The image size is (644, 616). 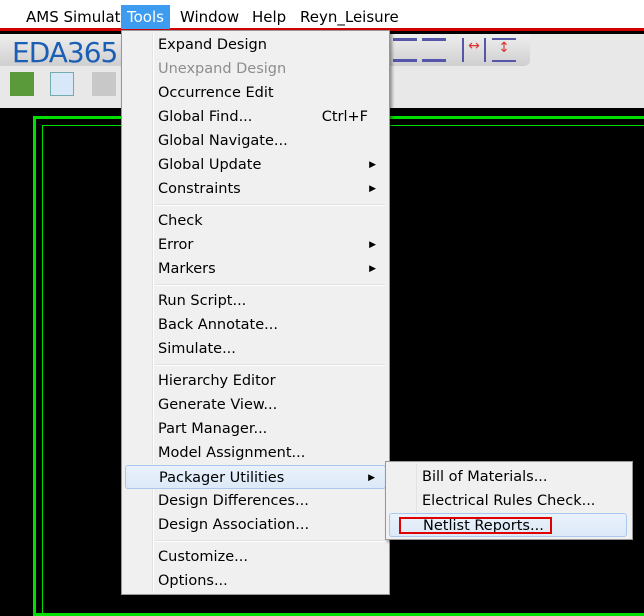 I want to click on menu-item-global-find: Global Find... Ctrl+F, so click(x=255, y=117).